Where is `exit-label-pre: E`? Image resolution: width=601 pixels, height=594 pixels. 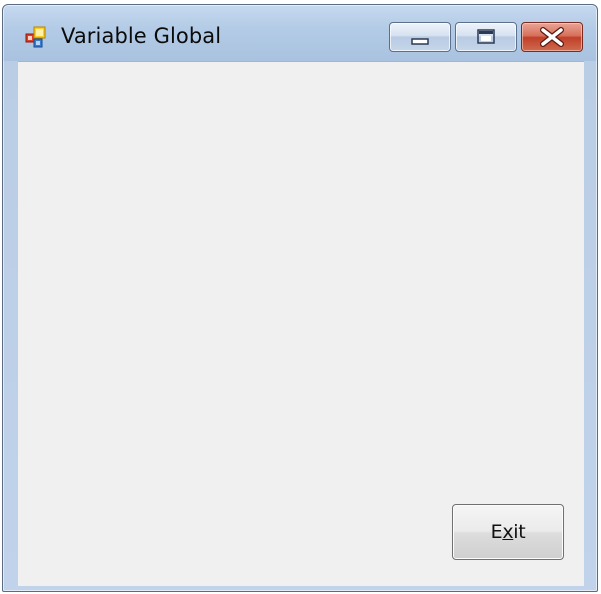
exit-label-pre: E is located at coordinates (496, 532).